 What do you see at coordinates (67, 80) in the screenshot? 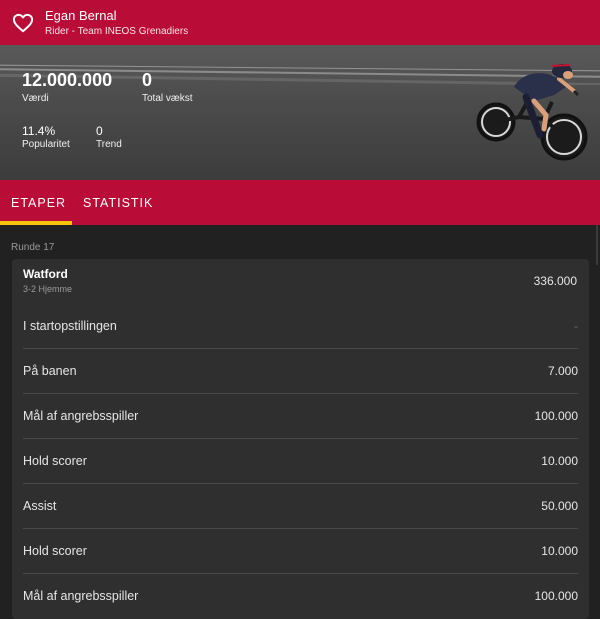
I see `value-number: 12.000.000` at bounding box center [67, 80].